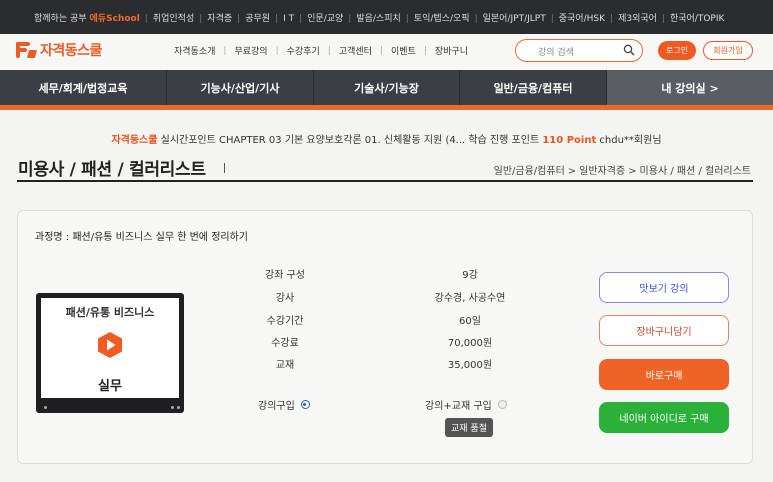  I want to click on info-label: 교재, so click(285, 365).